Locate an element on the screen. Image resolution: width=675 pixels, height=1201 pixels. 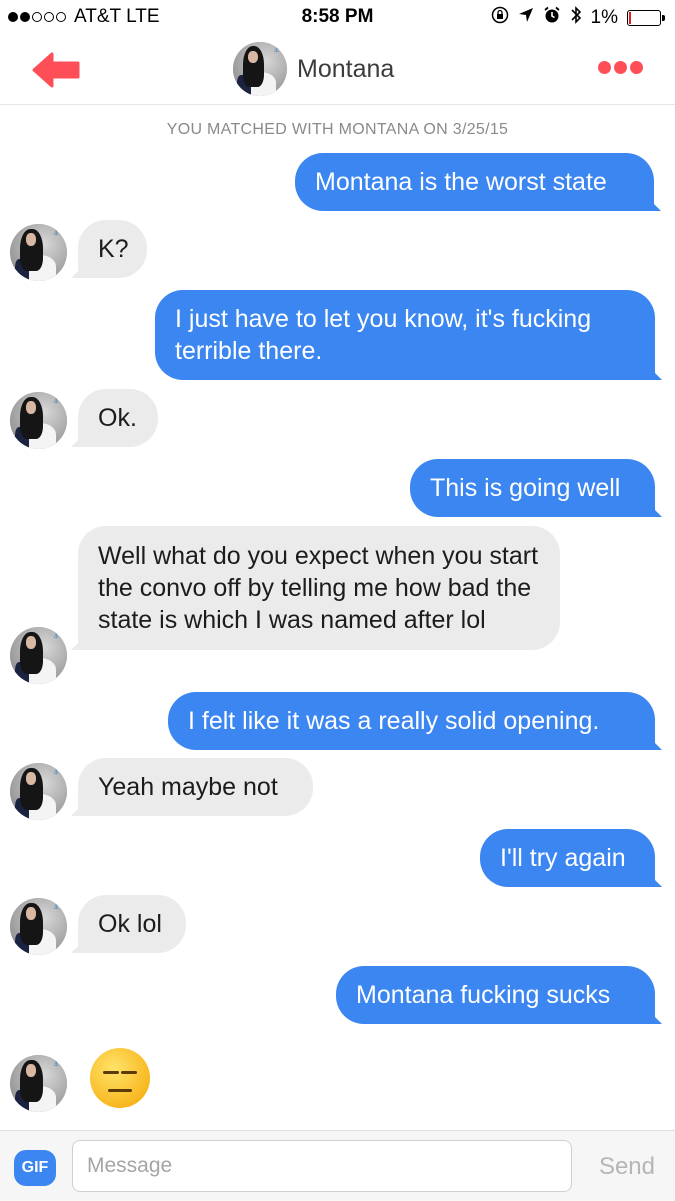
incoming-message: Yeah maybe not is located at coordinates (195, 787).